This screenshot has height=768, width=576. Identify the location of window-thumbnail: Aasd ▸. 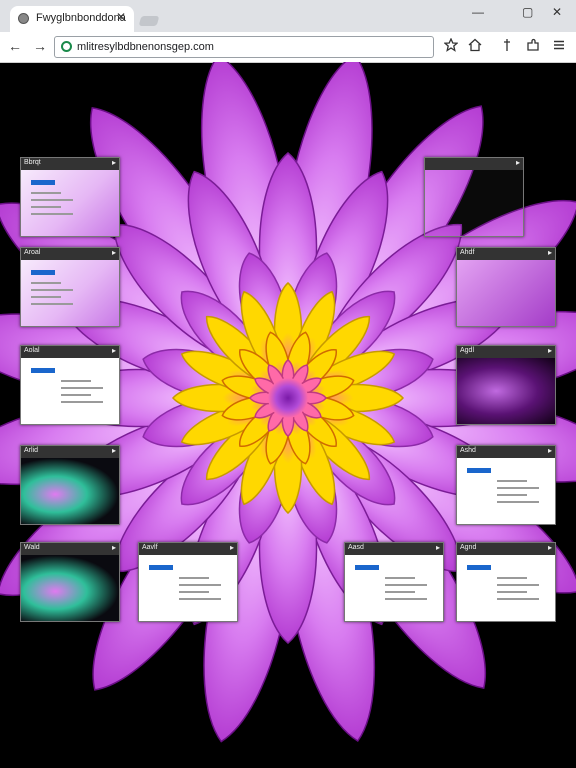
(394, 582).